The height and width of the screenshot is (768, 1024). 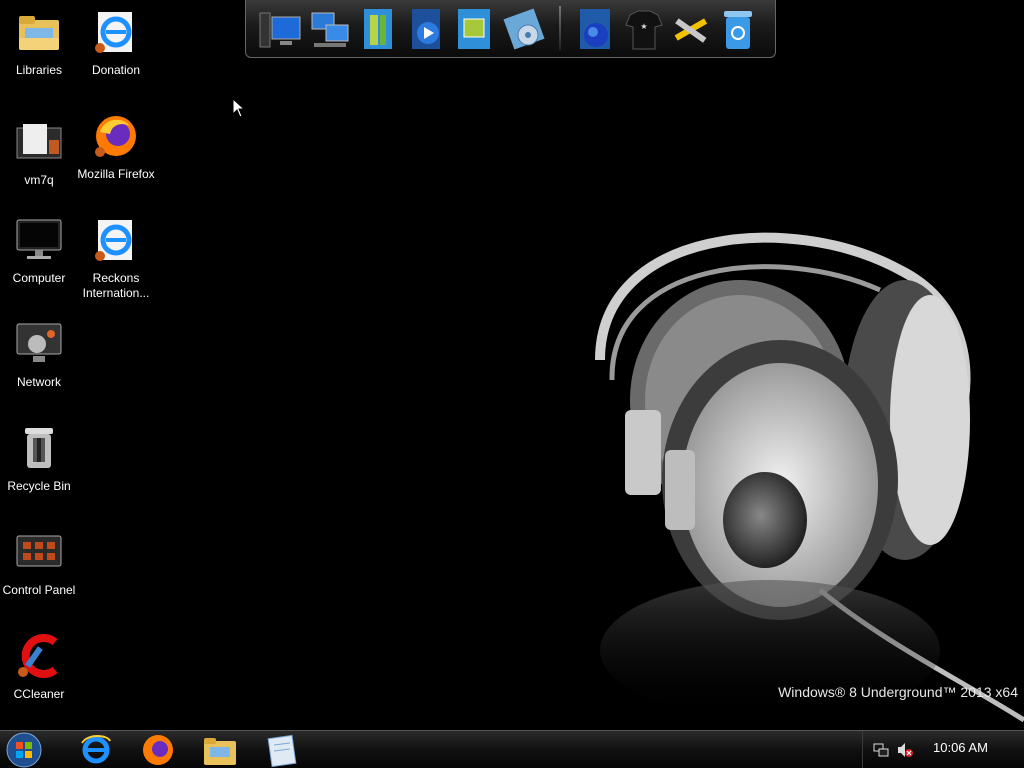 I want to click on desktop-icon-label: Donation, so click(x=116, y=70).